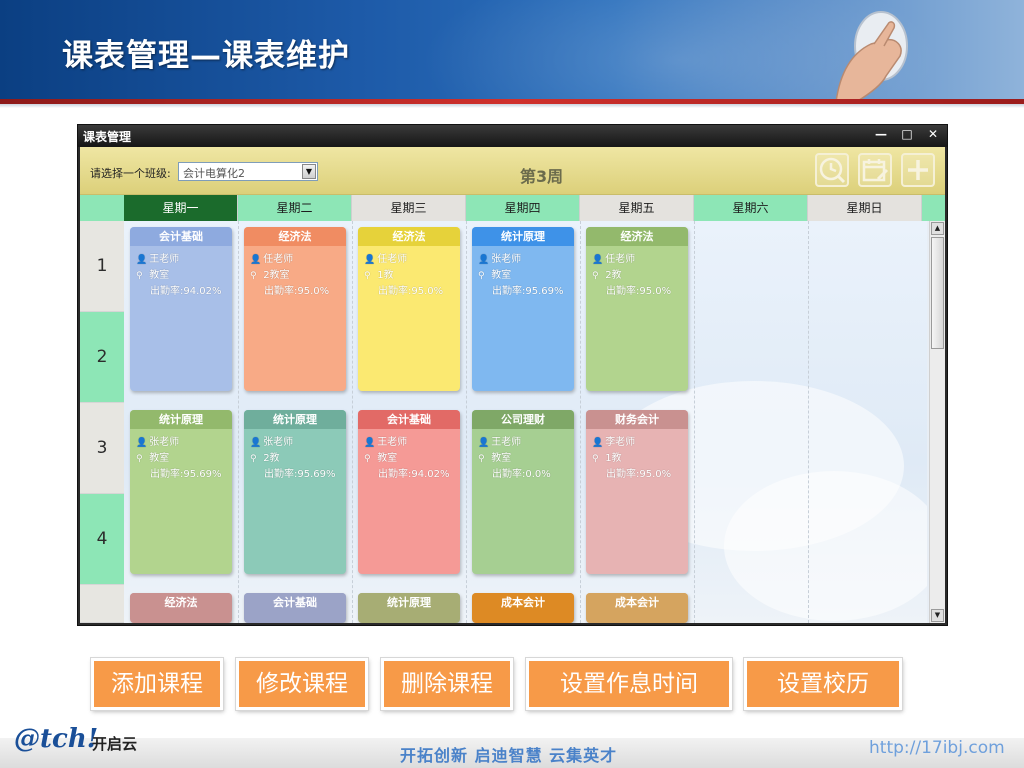 This screenshot has width=1024, height=768. I want to click on course-card-r1-tue: 经济法 👤 任老师 ⚲ 2教室 出勤率:95.0%, so click(295, 309).